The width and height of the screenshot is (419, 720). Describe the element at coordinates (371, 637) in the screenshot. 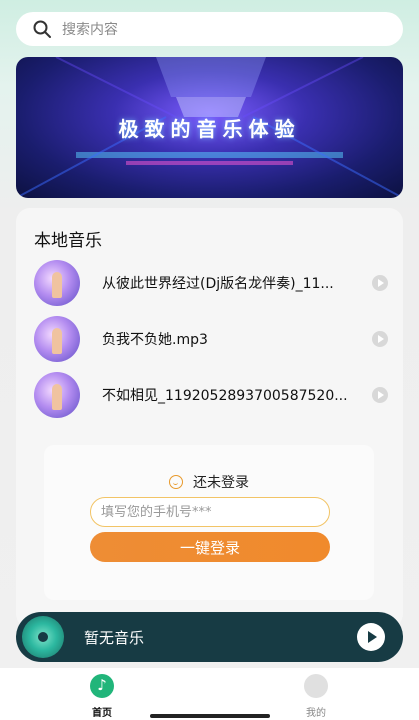

I see `play-button` at that location.